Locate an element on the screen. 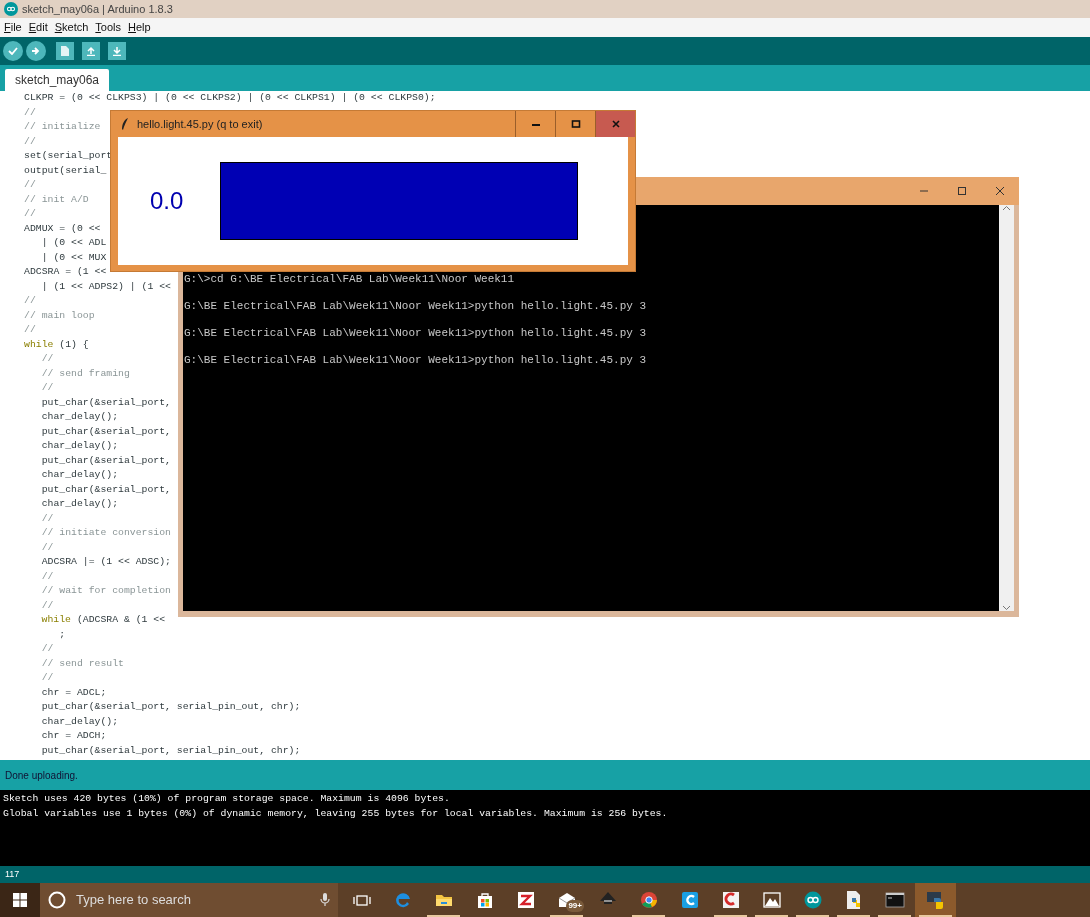  notification-badge: 99+ is located at coordinates (575, 906).